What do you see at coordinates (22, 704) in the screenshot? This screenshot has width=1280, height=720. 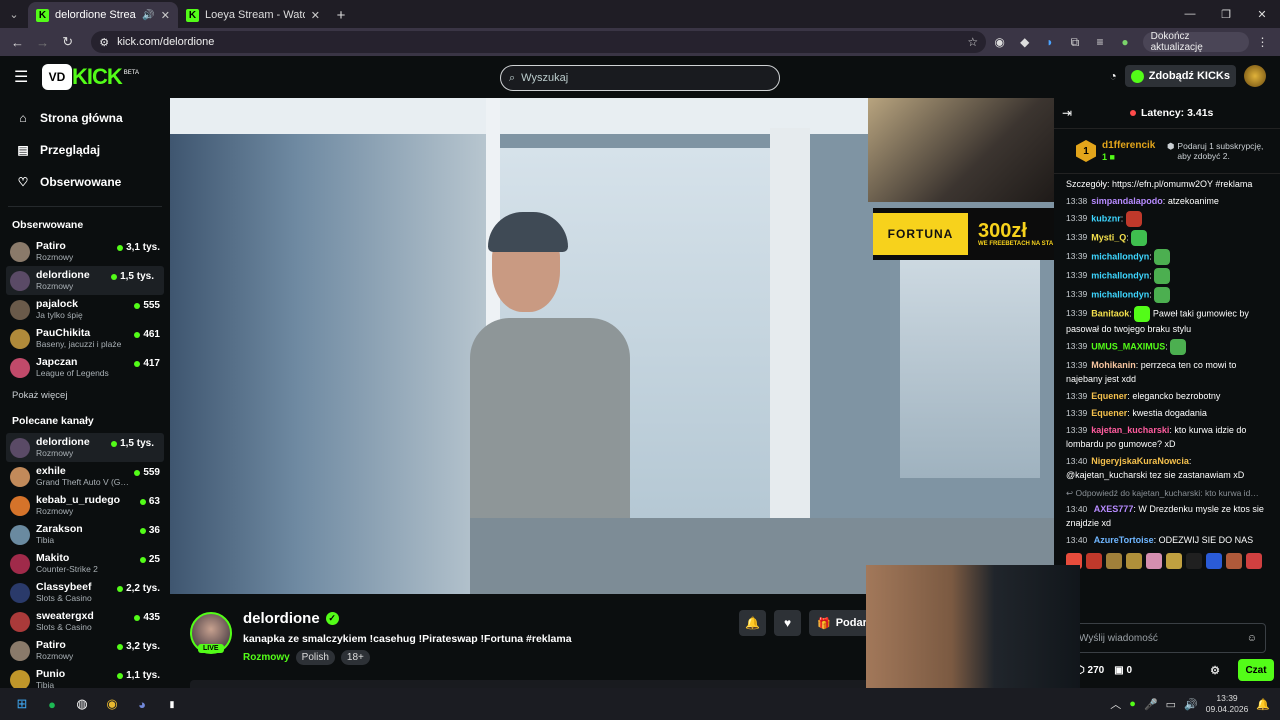 I see `windows-start-icon: ⊞` at bounding box center [22, 704].